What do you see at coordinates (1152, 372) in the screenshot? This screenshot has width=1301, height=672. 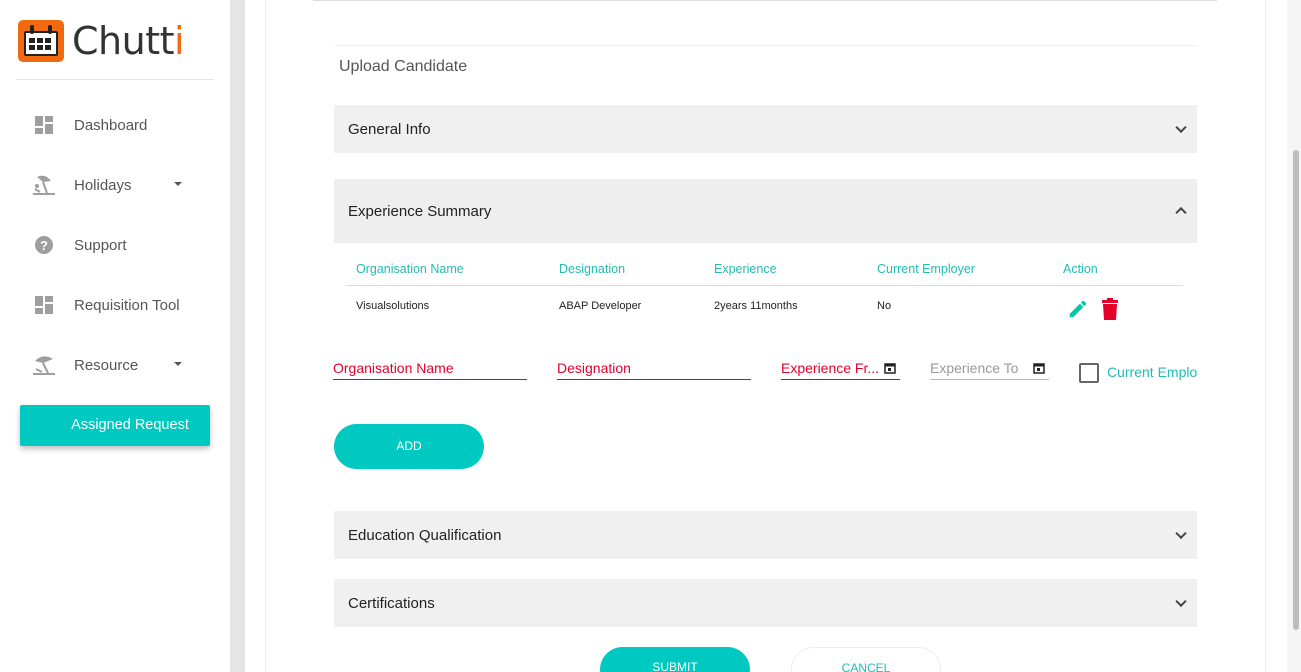 I see `current-employer-label: Current Employer` at bounding box center [1152, 372].